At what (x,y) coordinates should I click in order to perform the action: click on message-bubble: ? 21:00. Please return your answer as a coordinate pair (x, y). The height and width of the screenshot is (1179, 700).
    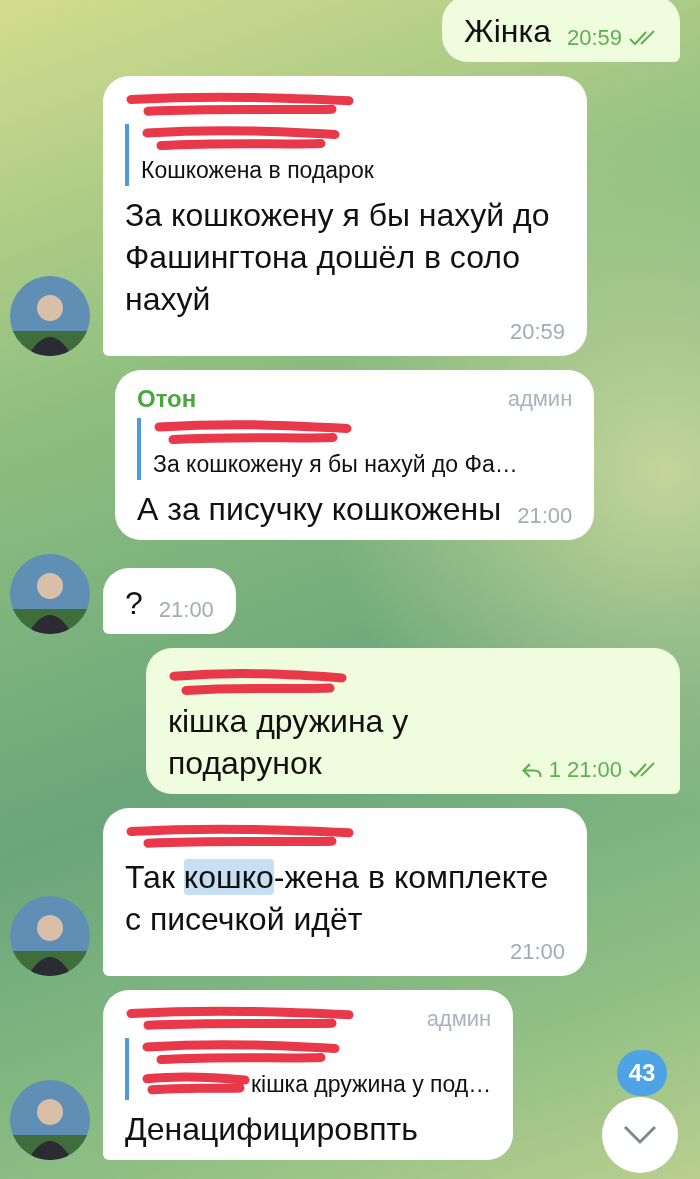
    Looking at the image, I should click on (169, 601).